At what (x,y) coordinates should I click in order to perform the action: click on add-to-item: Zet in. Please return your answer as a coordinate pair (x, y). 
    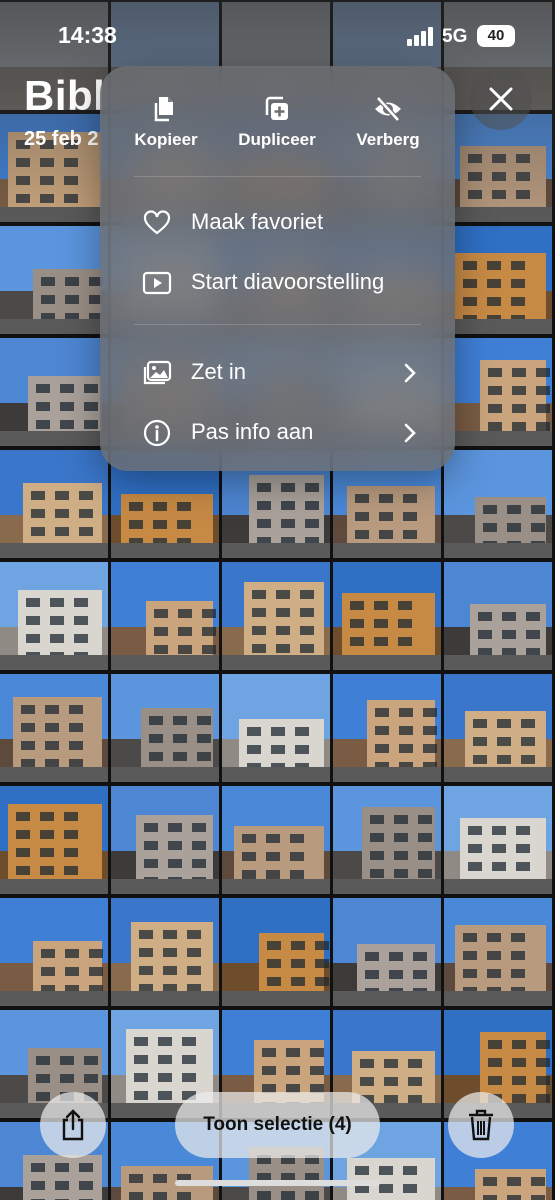
    Looking at the image, I should click on (277, 372).